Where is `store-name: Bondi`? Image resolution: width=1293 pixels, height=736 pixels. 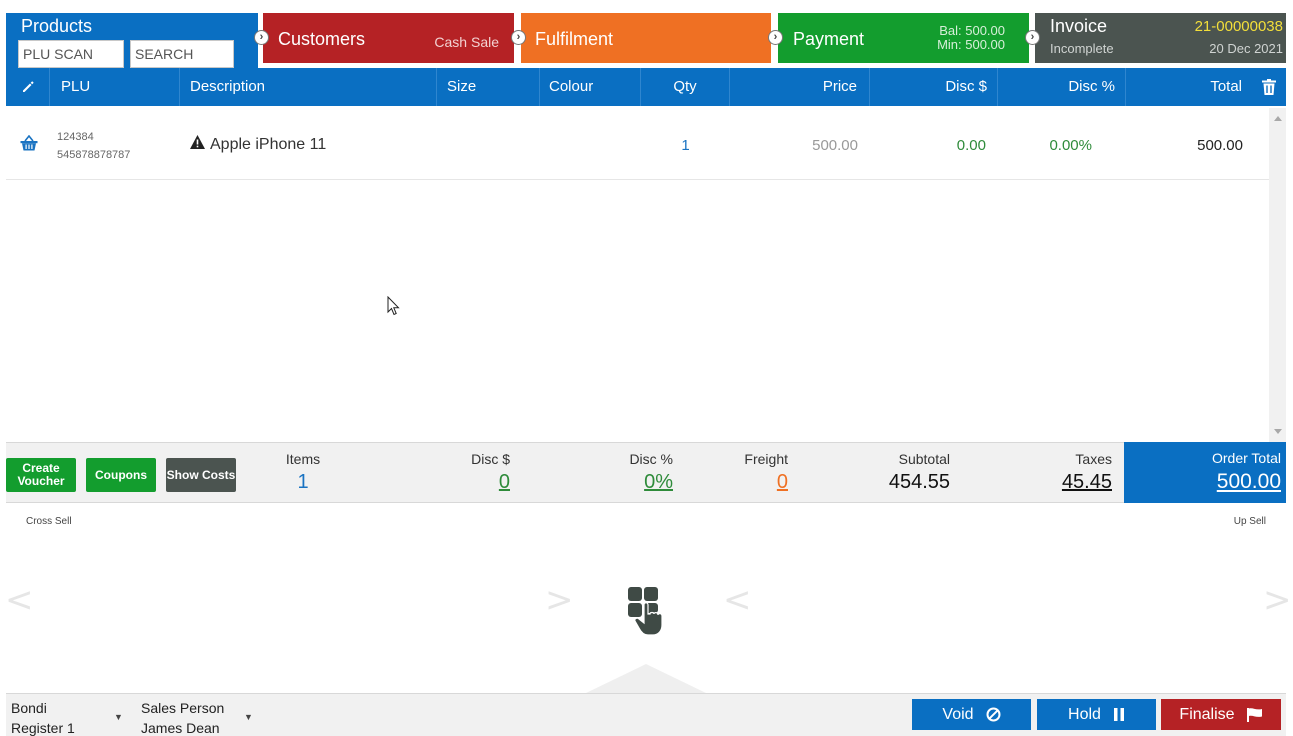
store-name: Bondi is located at coordinates (29, 708).